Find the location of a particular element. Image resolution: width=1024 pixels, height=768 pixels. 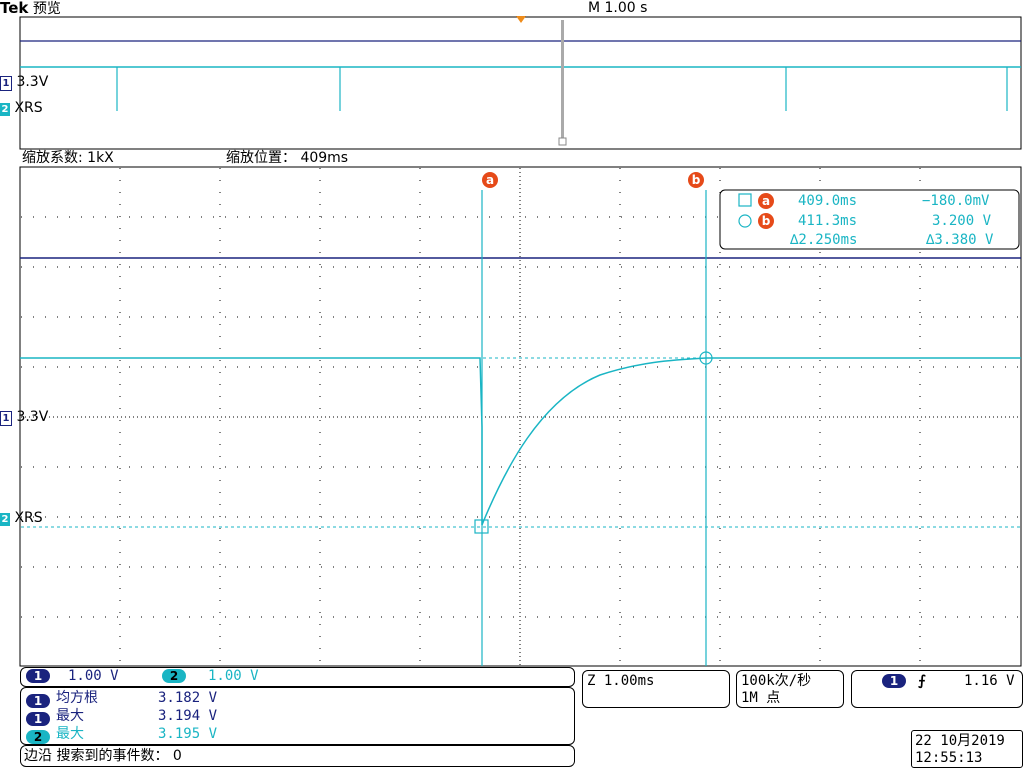

measurement-2-value: 3.195 V is located at coordinates (188, 734).